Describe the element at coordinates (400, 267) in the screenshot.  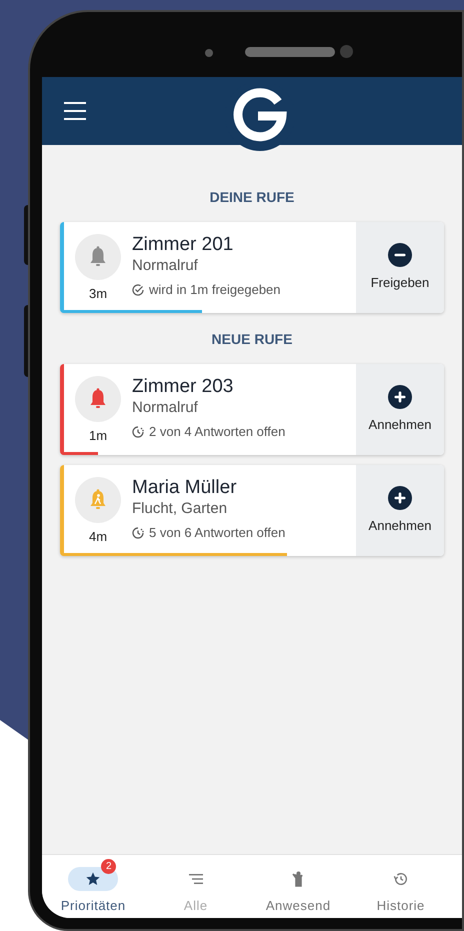
I see `release-button: Freigeben` at that location.